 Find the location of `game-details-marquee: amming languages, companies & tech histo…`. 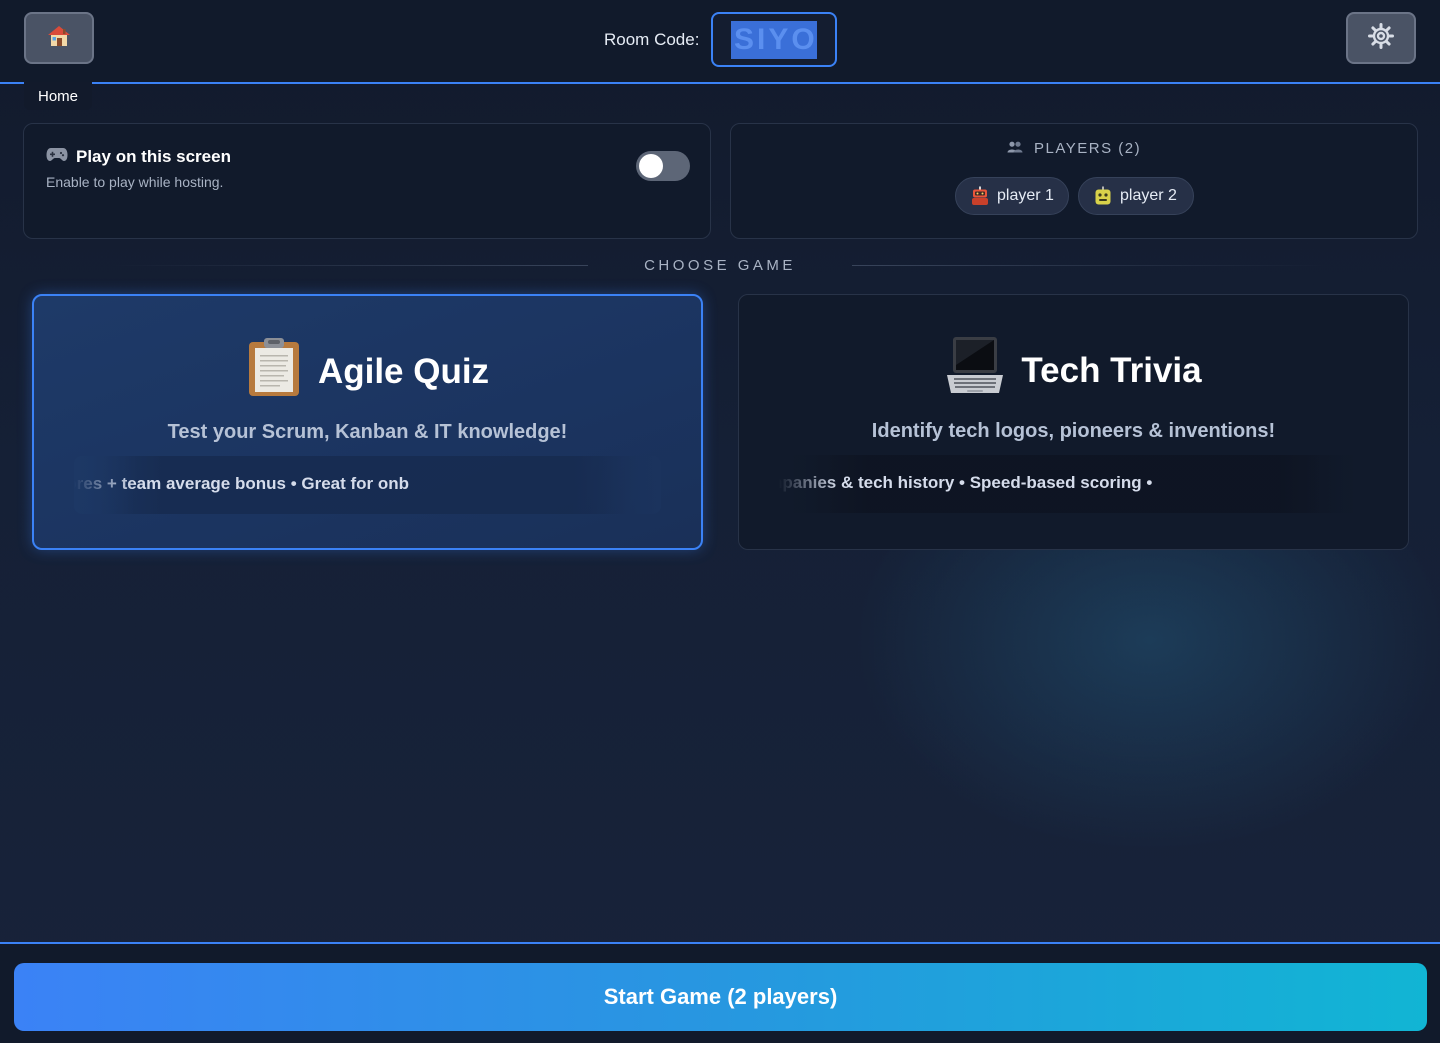

game-details-marquee: amming languages, companies & tech histo… is located at coordinates (1073, 484).